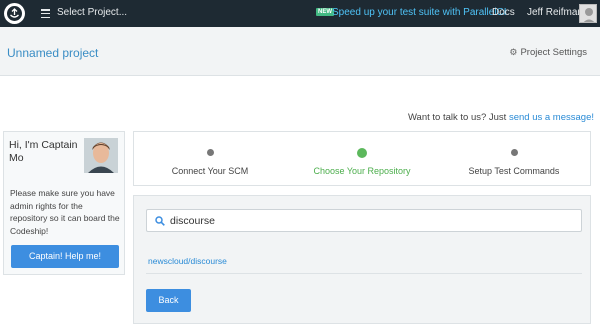 The image size is (600, 329). What do you see at coordinates (588, 13) in the screenshot?
I see `avatar` at bounding box center [588, 13].